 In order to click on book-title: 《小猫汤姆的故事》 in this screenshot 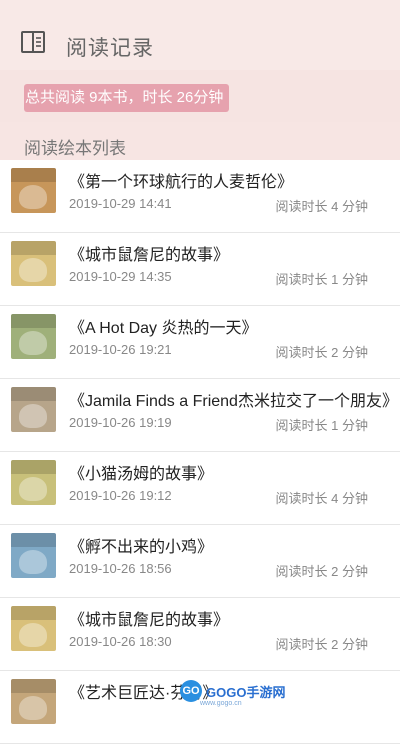, I will do `click(141, 474)`.